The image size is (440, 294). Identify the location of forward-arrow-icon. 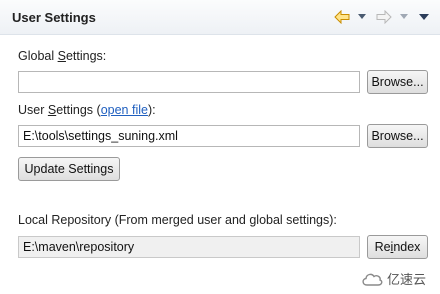
(384, 17).